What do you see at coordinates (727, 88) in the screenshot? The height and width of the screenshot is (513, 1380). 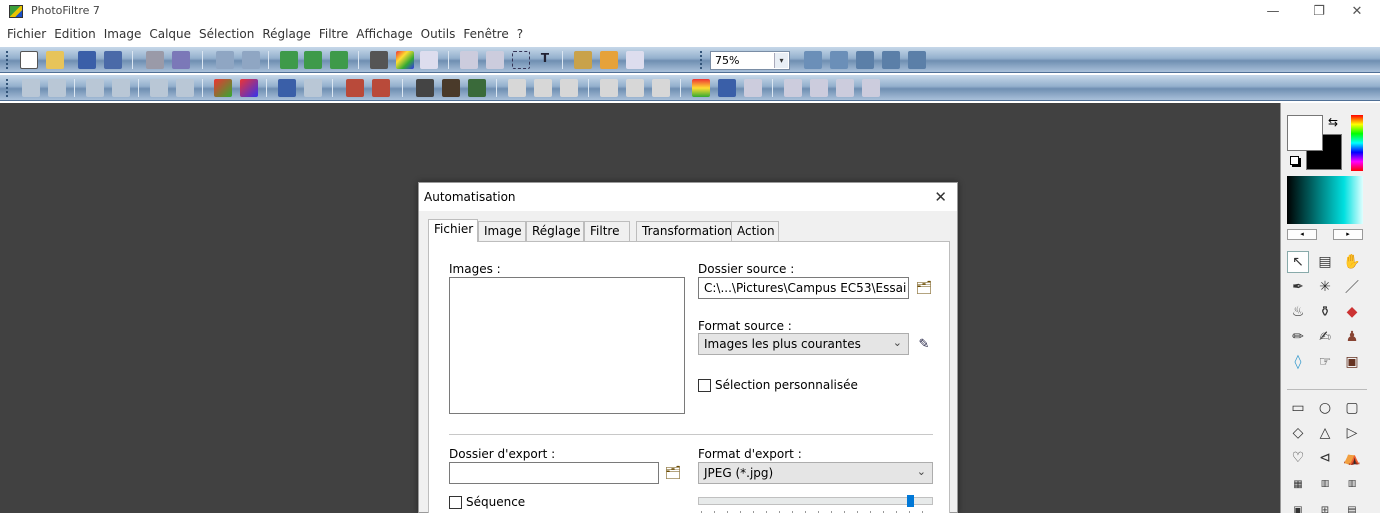 I see `frame-icon` at bounding box center [727, 88].